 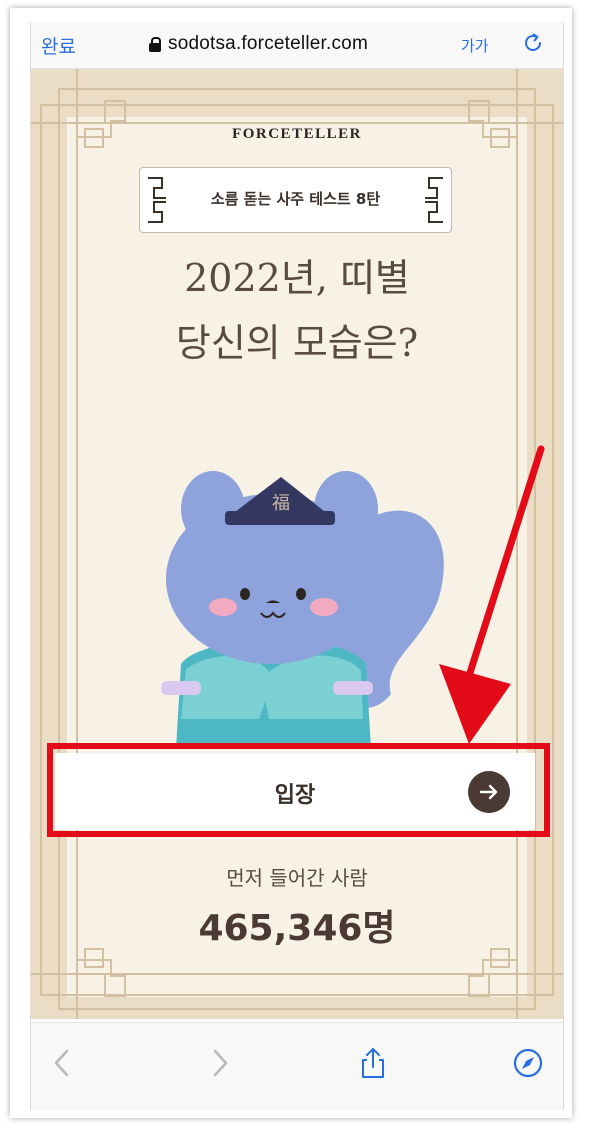 I want to click on annotation-arrow, so click(x=492, y=594).